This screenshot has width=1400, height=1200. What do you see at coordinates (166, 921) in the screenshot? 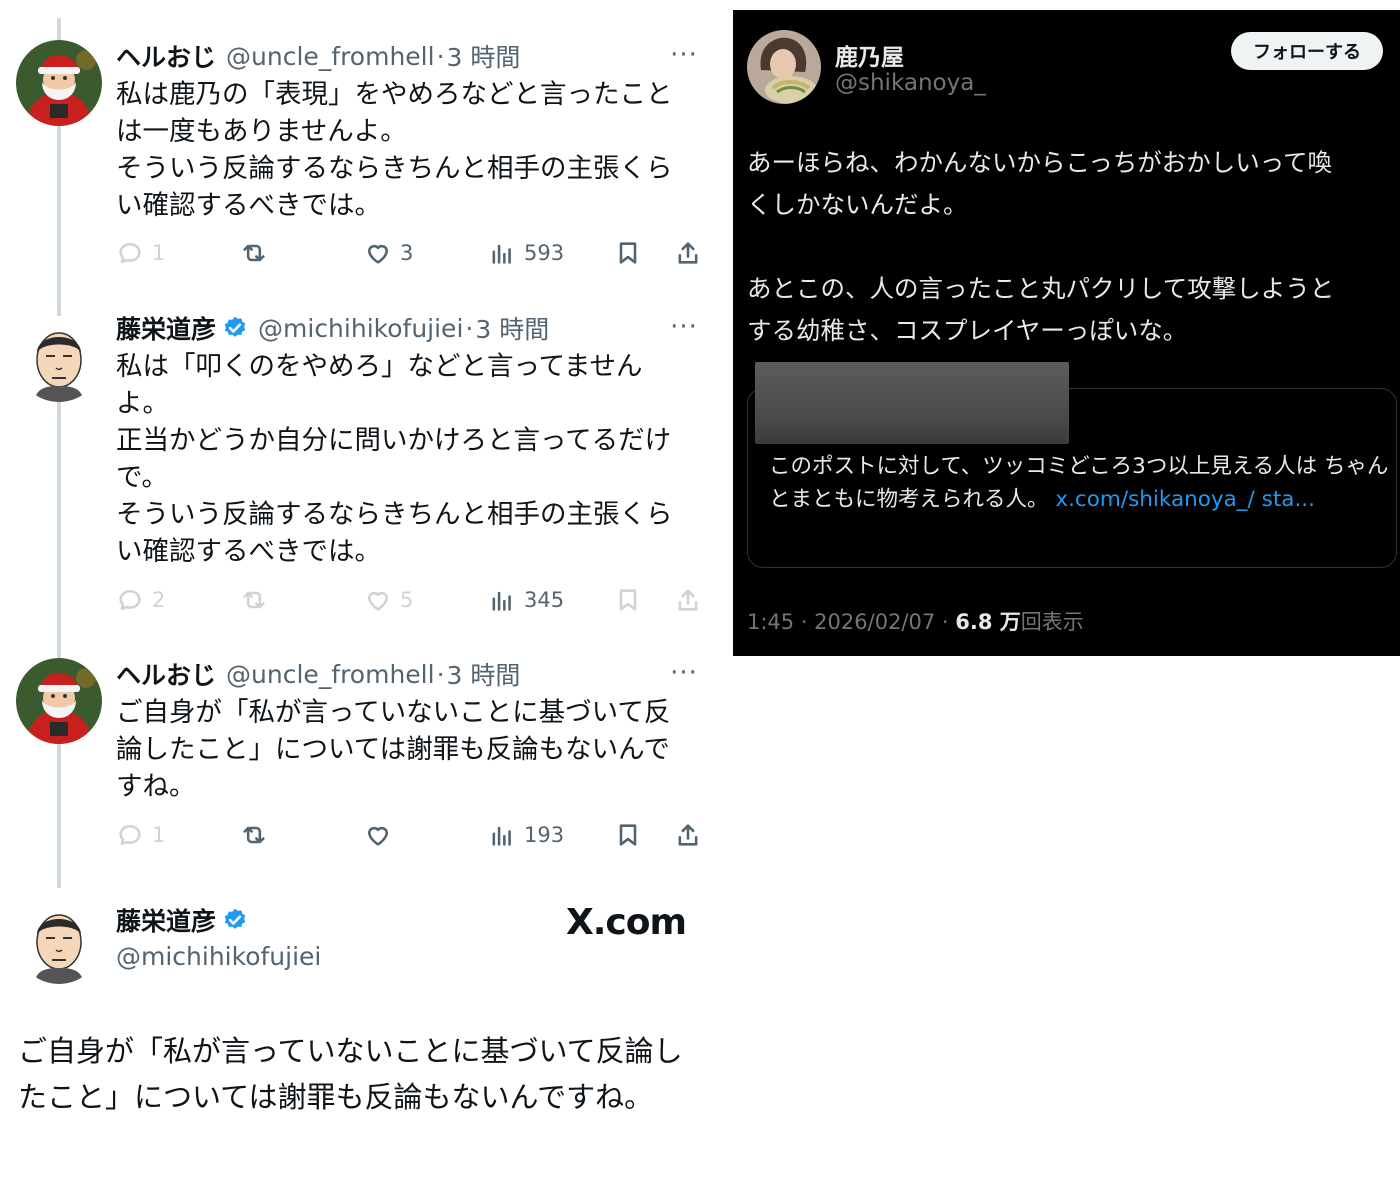
I see `card-author-name-text: 藤栄道彦` at bounding box center [166, 921].